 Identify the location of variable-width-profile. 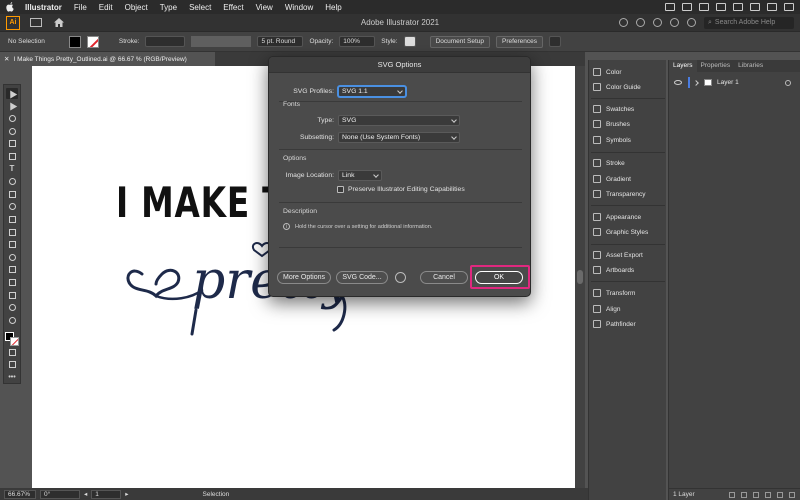
(221, 41).